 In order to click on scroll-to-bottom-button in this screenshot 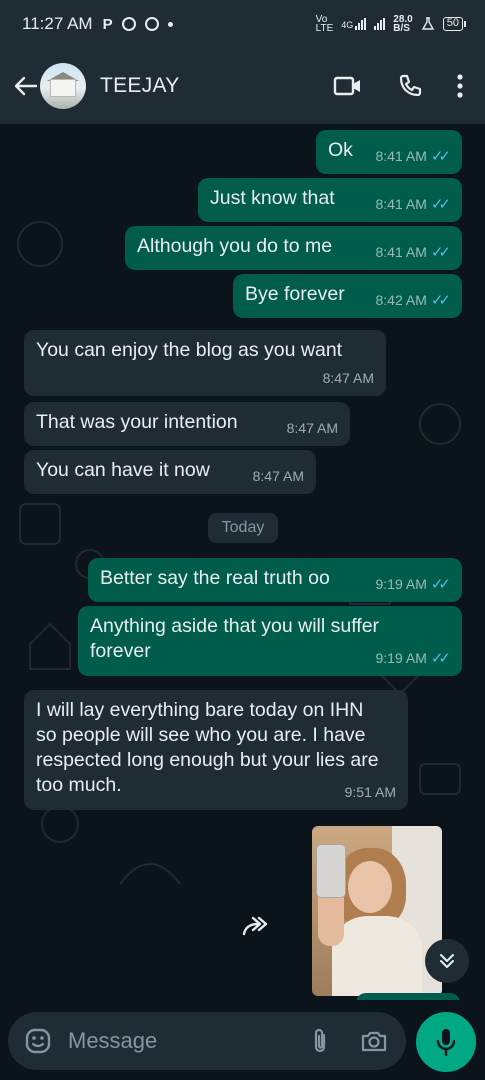, I will do `click(447, 961)`.